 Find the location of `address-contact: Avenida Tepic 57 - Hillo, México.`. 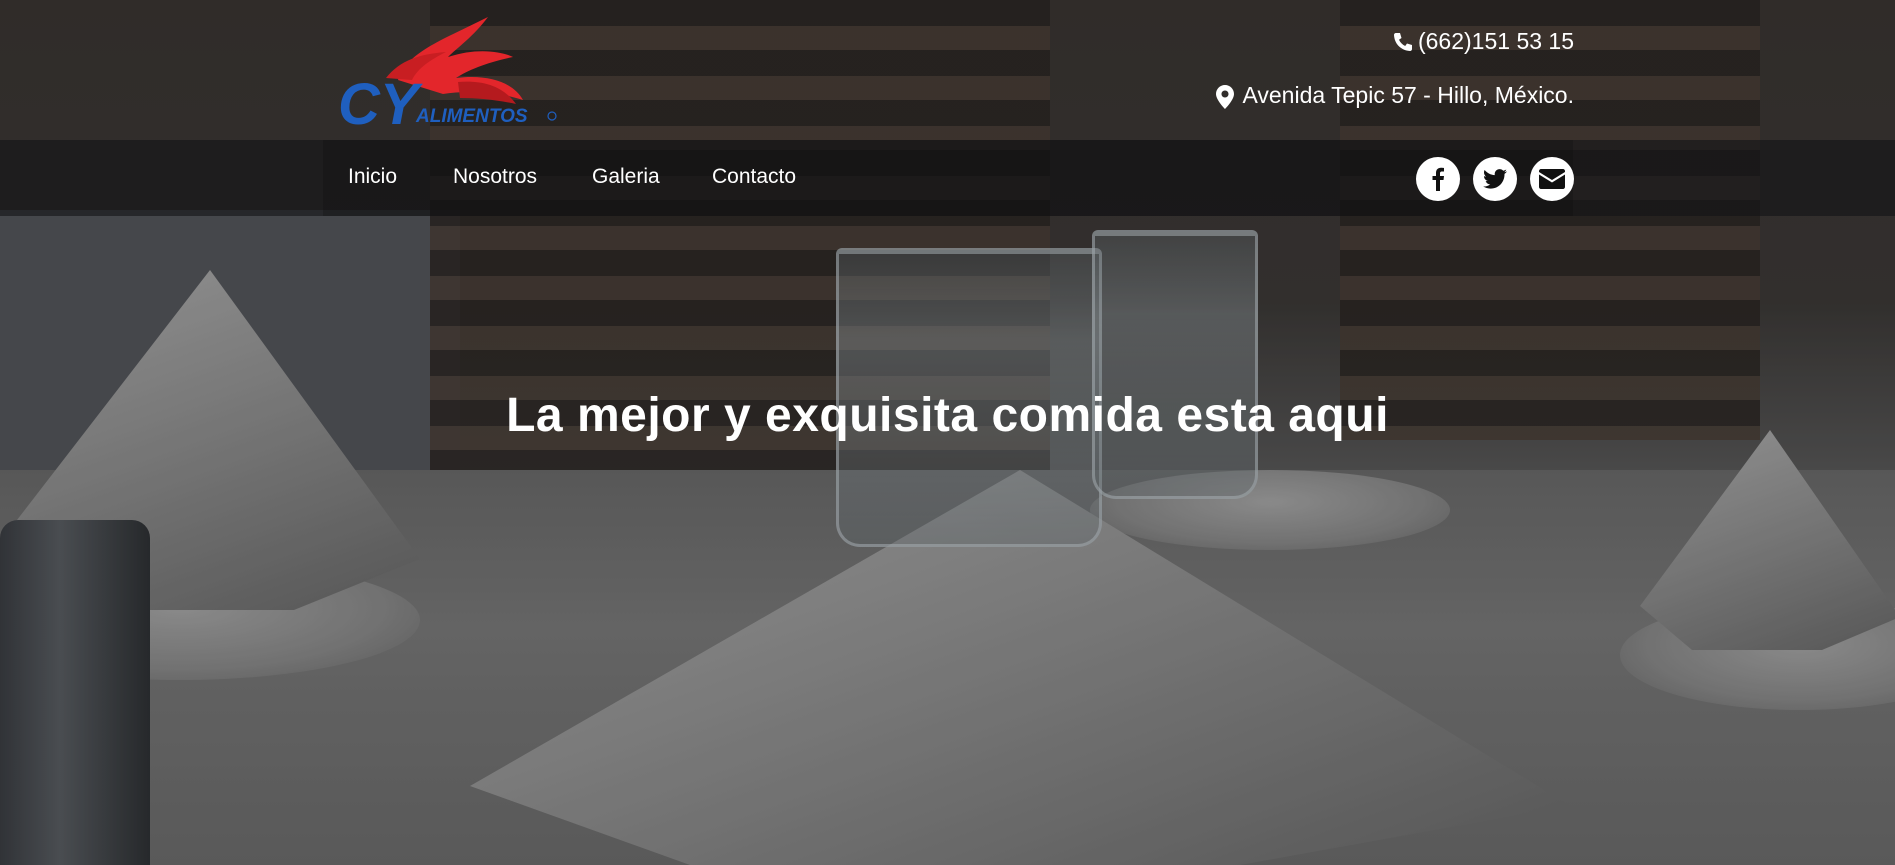

address-contact: Avenida Tepic 57 - Hillo, México. is located at coordinates (1395, 95).